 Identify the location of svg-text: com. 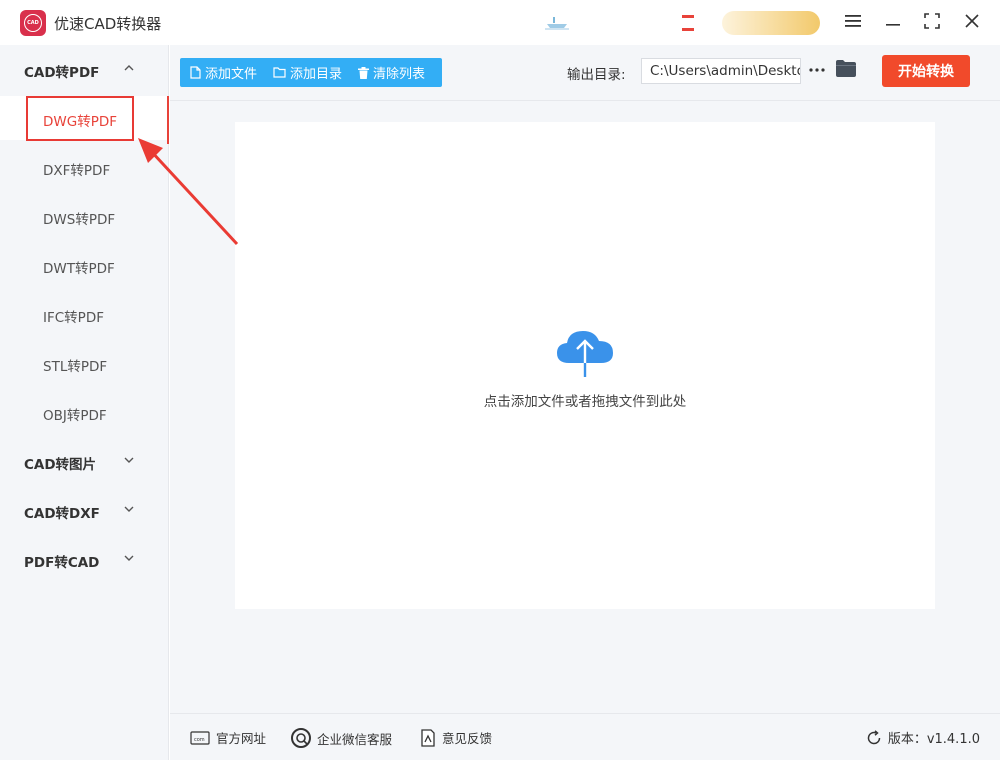
(199, 740).